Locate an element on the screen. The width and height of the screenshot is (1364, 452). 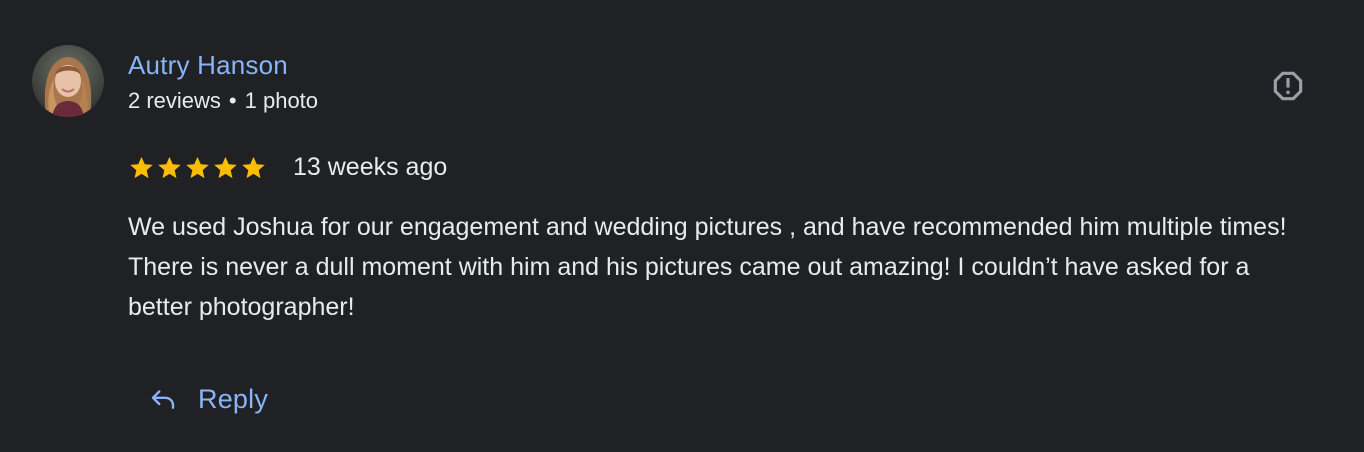
report-review-button is located at coordinates (1288, 86).